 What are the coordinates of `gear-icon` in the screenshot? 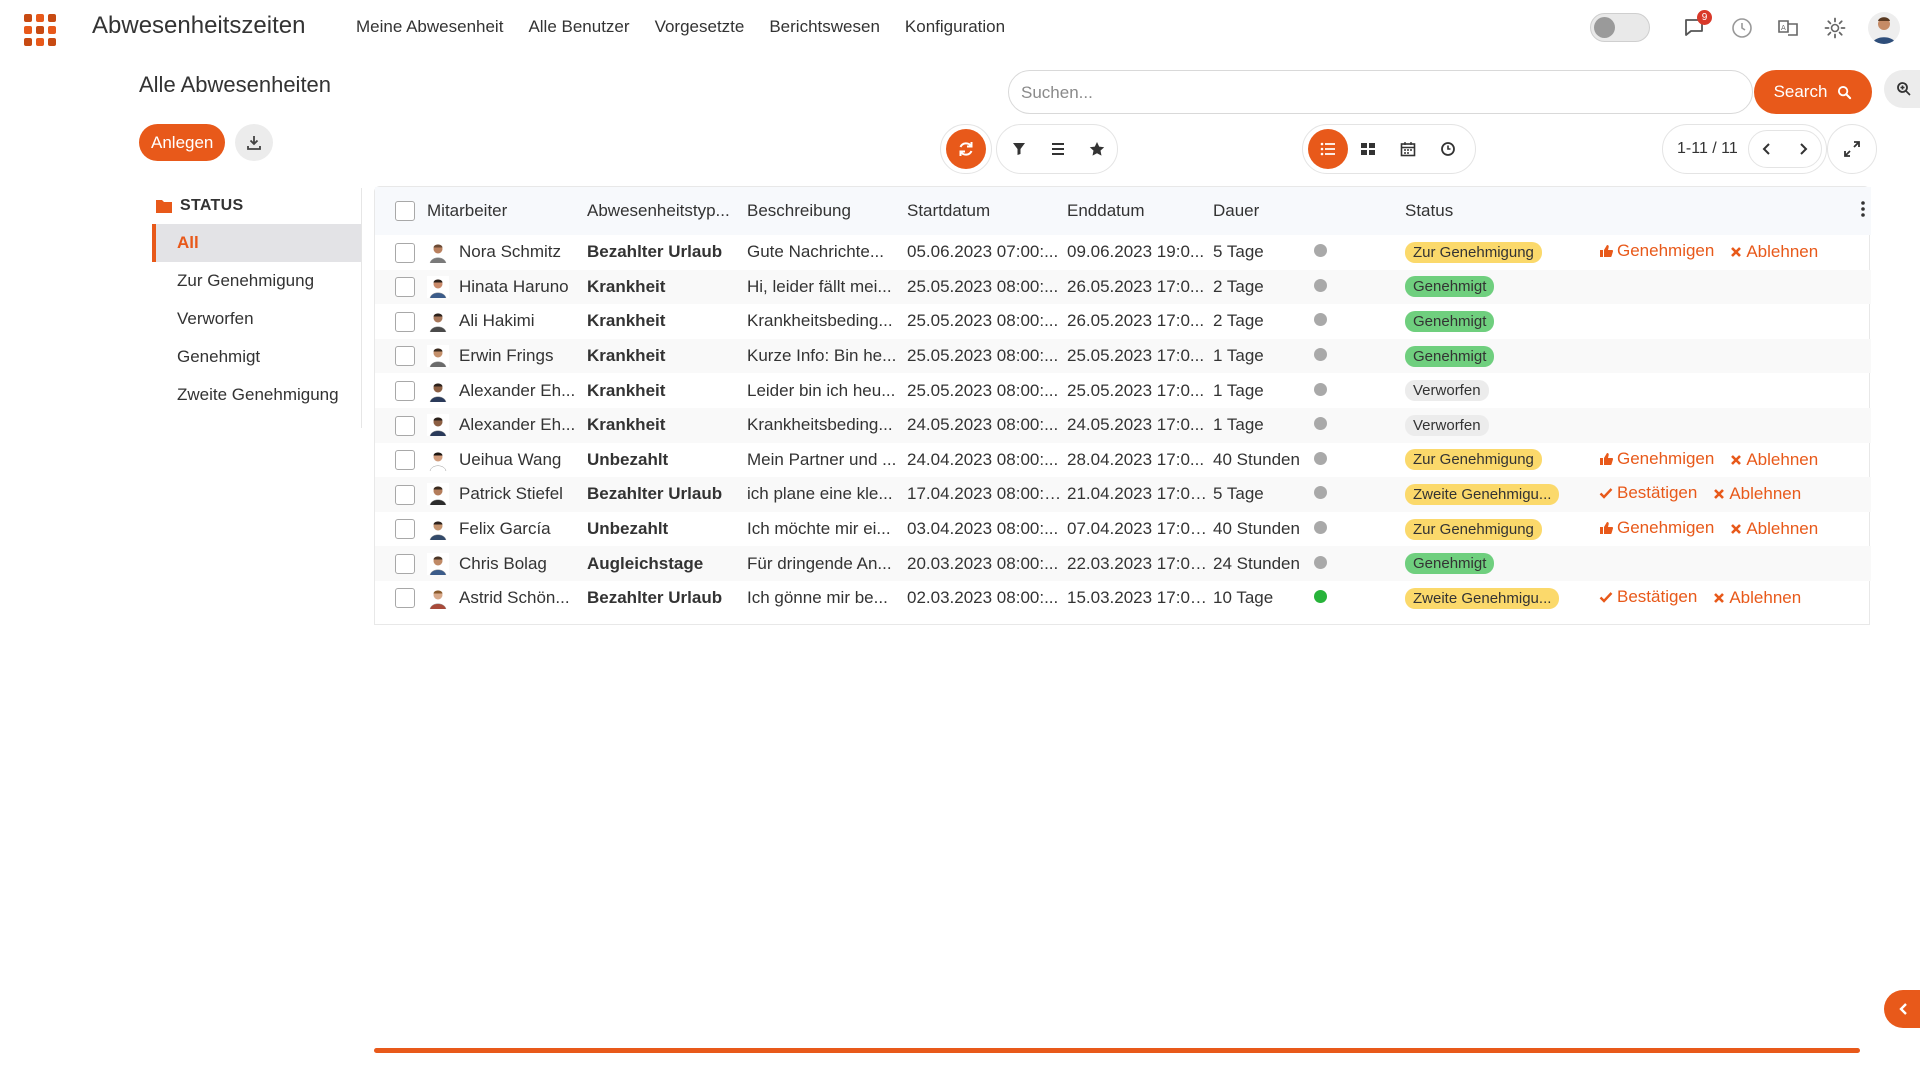 It's located at (1835, 28).